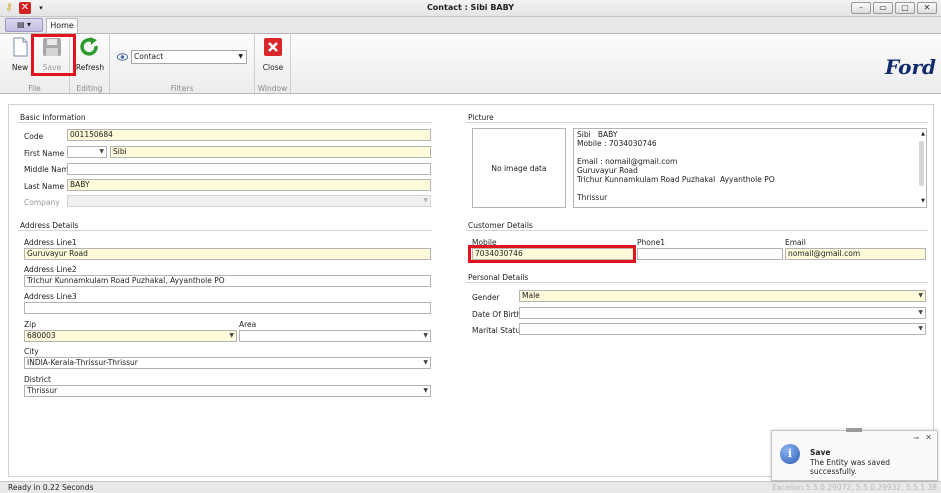 This screenshot has height=493, width=941. I want to click on maximize-button: ▢, so click(905, 8).